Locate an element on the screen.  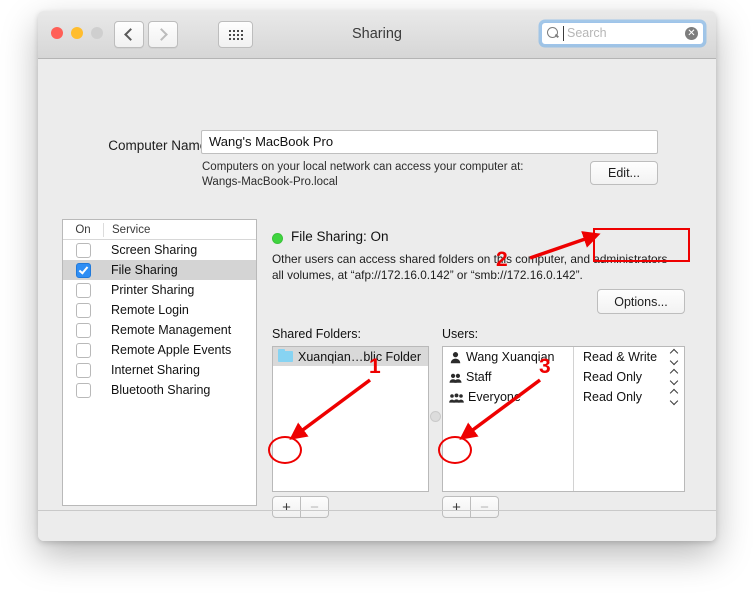
column-header-service: Service is located at coordinates (179, 229).